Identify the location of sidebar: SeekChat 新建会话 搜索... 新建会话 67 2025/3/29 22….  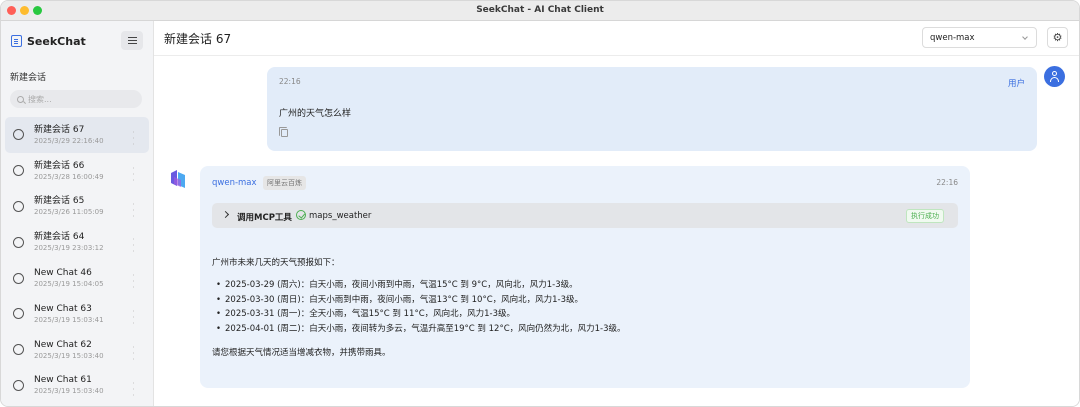
(77, 213).